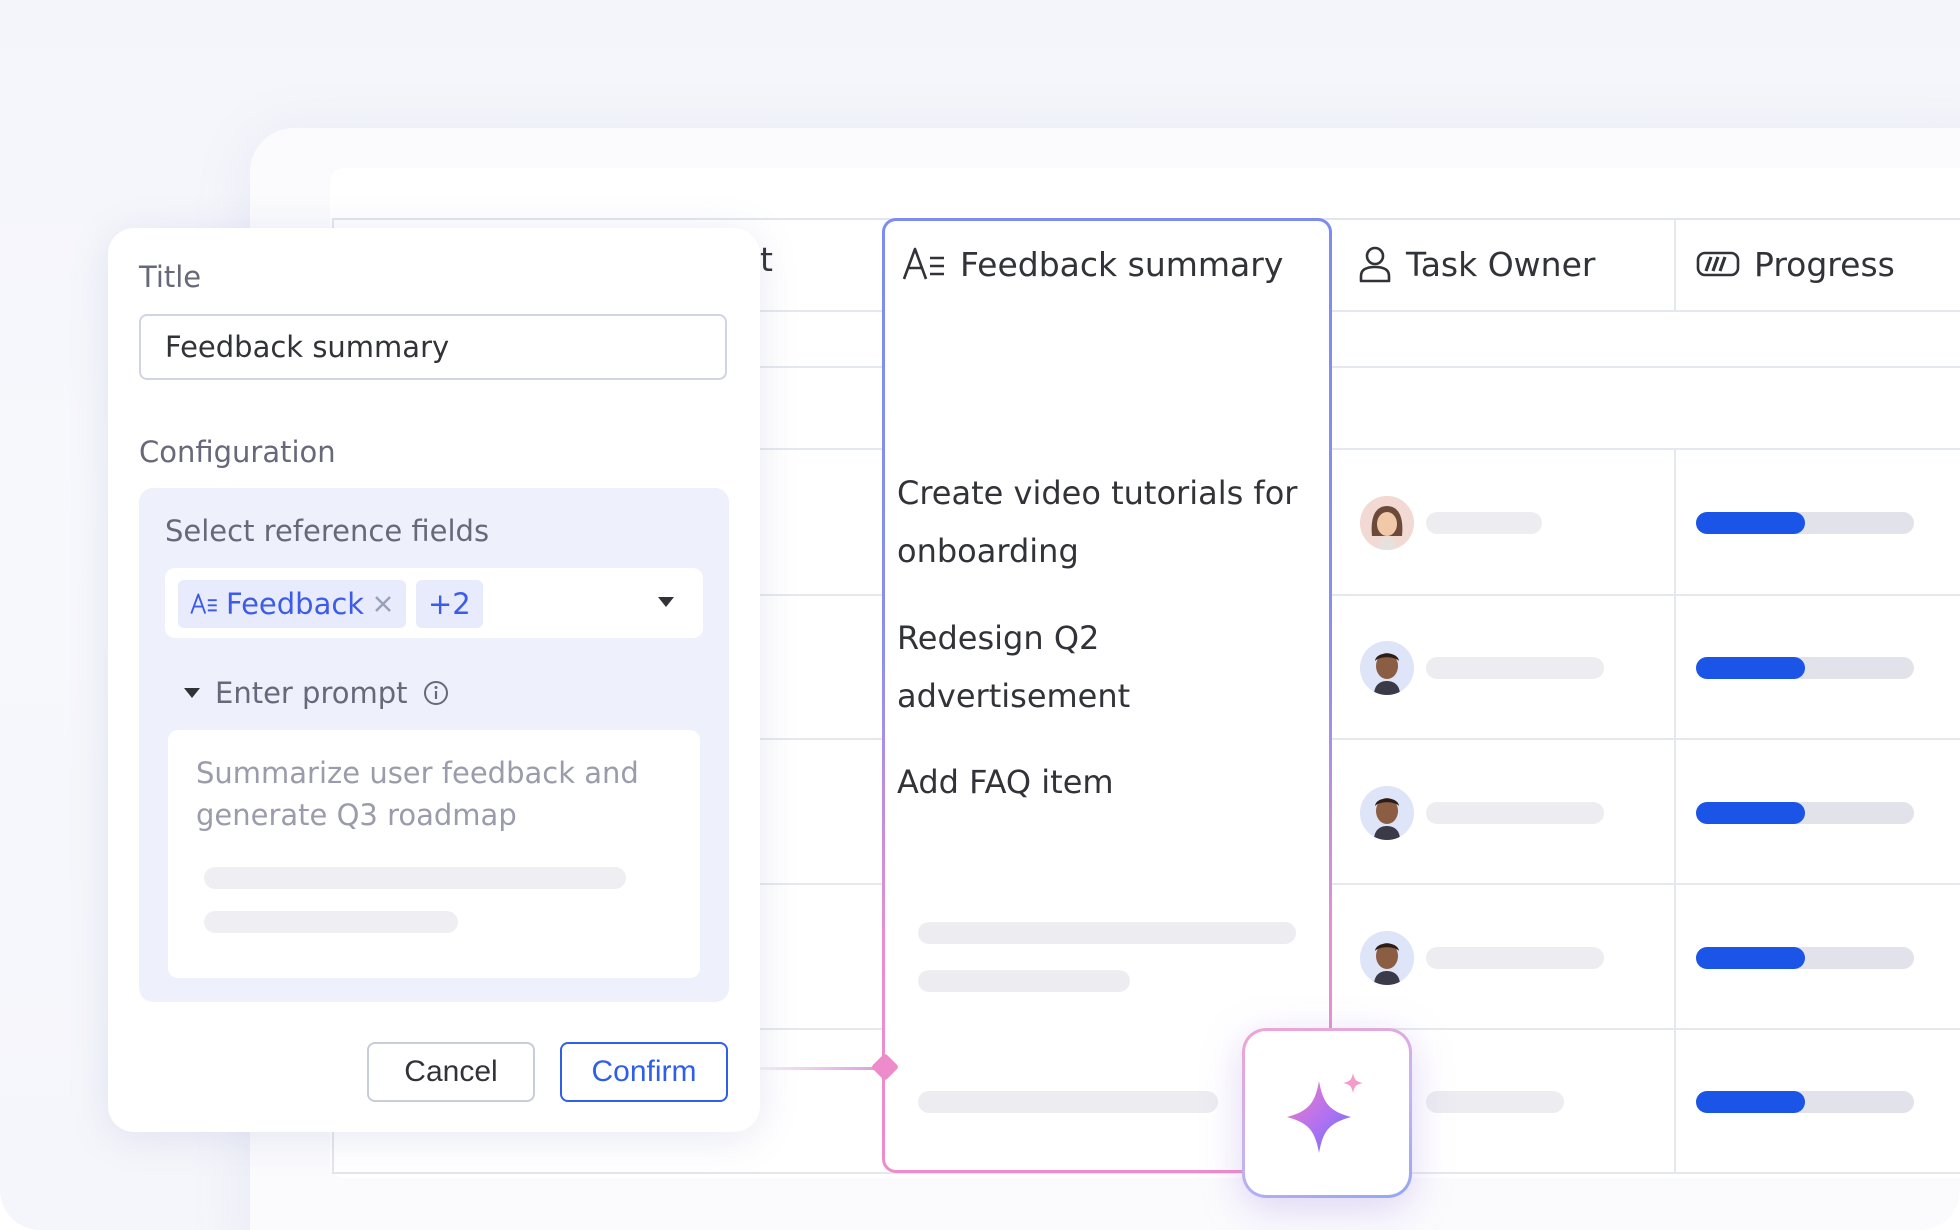 The image size is (1960, 1230). I want to click on prompt-toggle-label: Enter prompt, so click(311, 693).